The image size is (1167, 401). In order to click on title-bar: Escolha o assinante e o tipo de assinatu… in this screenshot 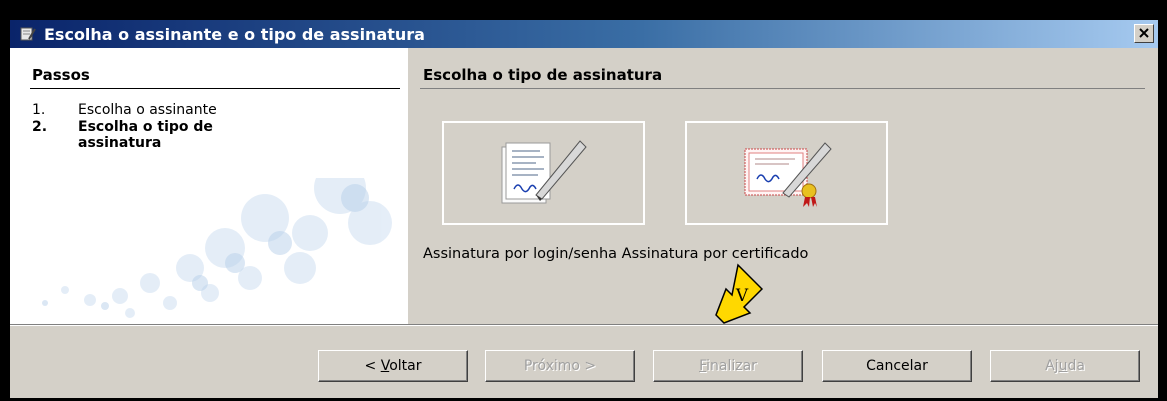, I will do `click(584, 34)`.